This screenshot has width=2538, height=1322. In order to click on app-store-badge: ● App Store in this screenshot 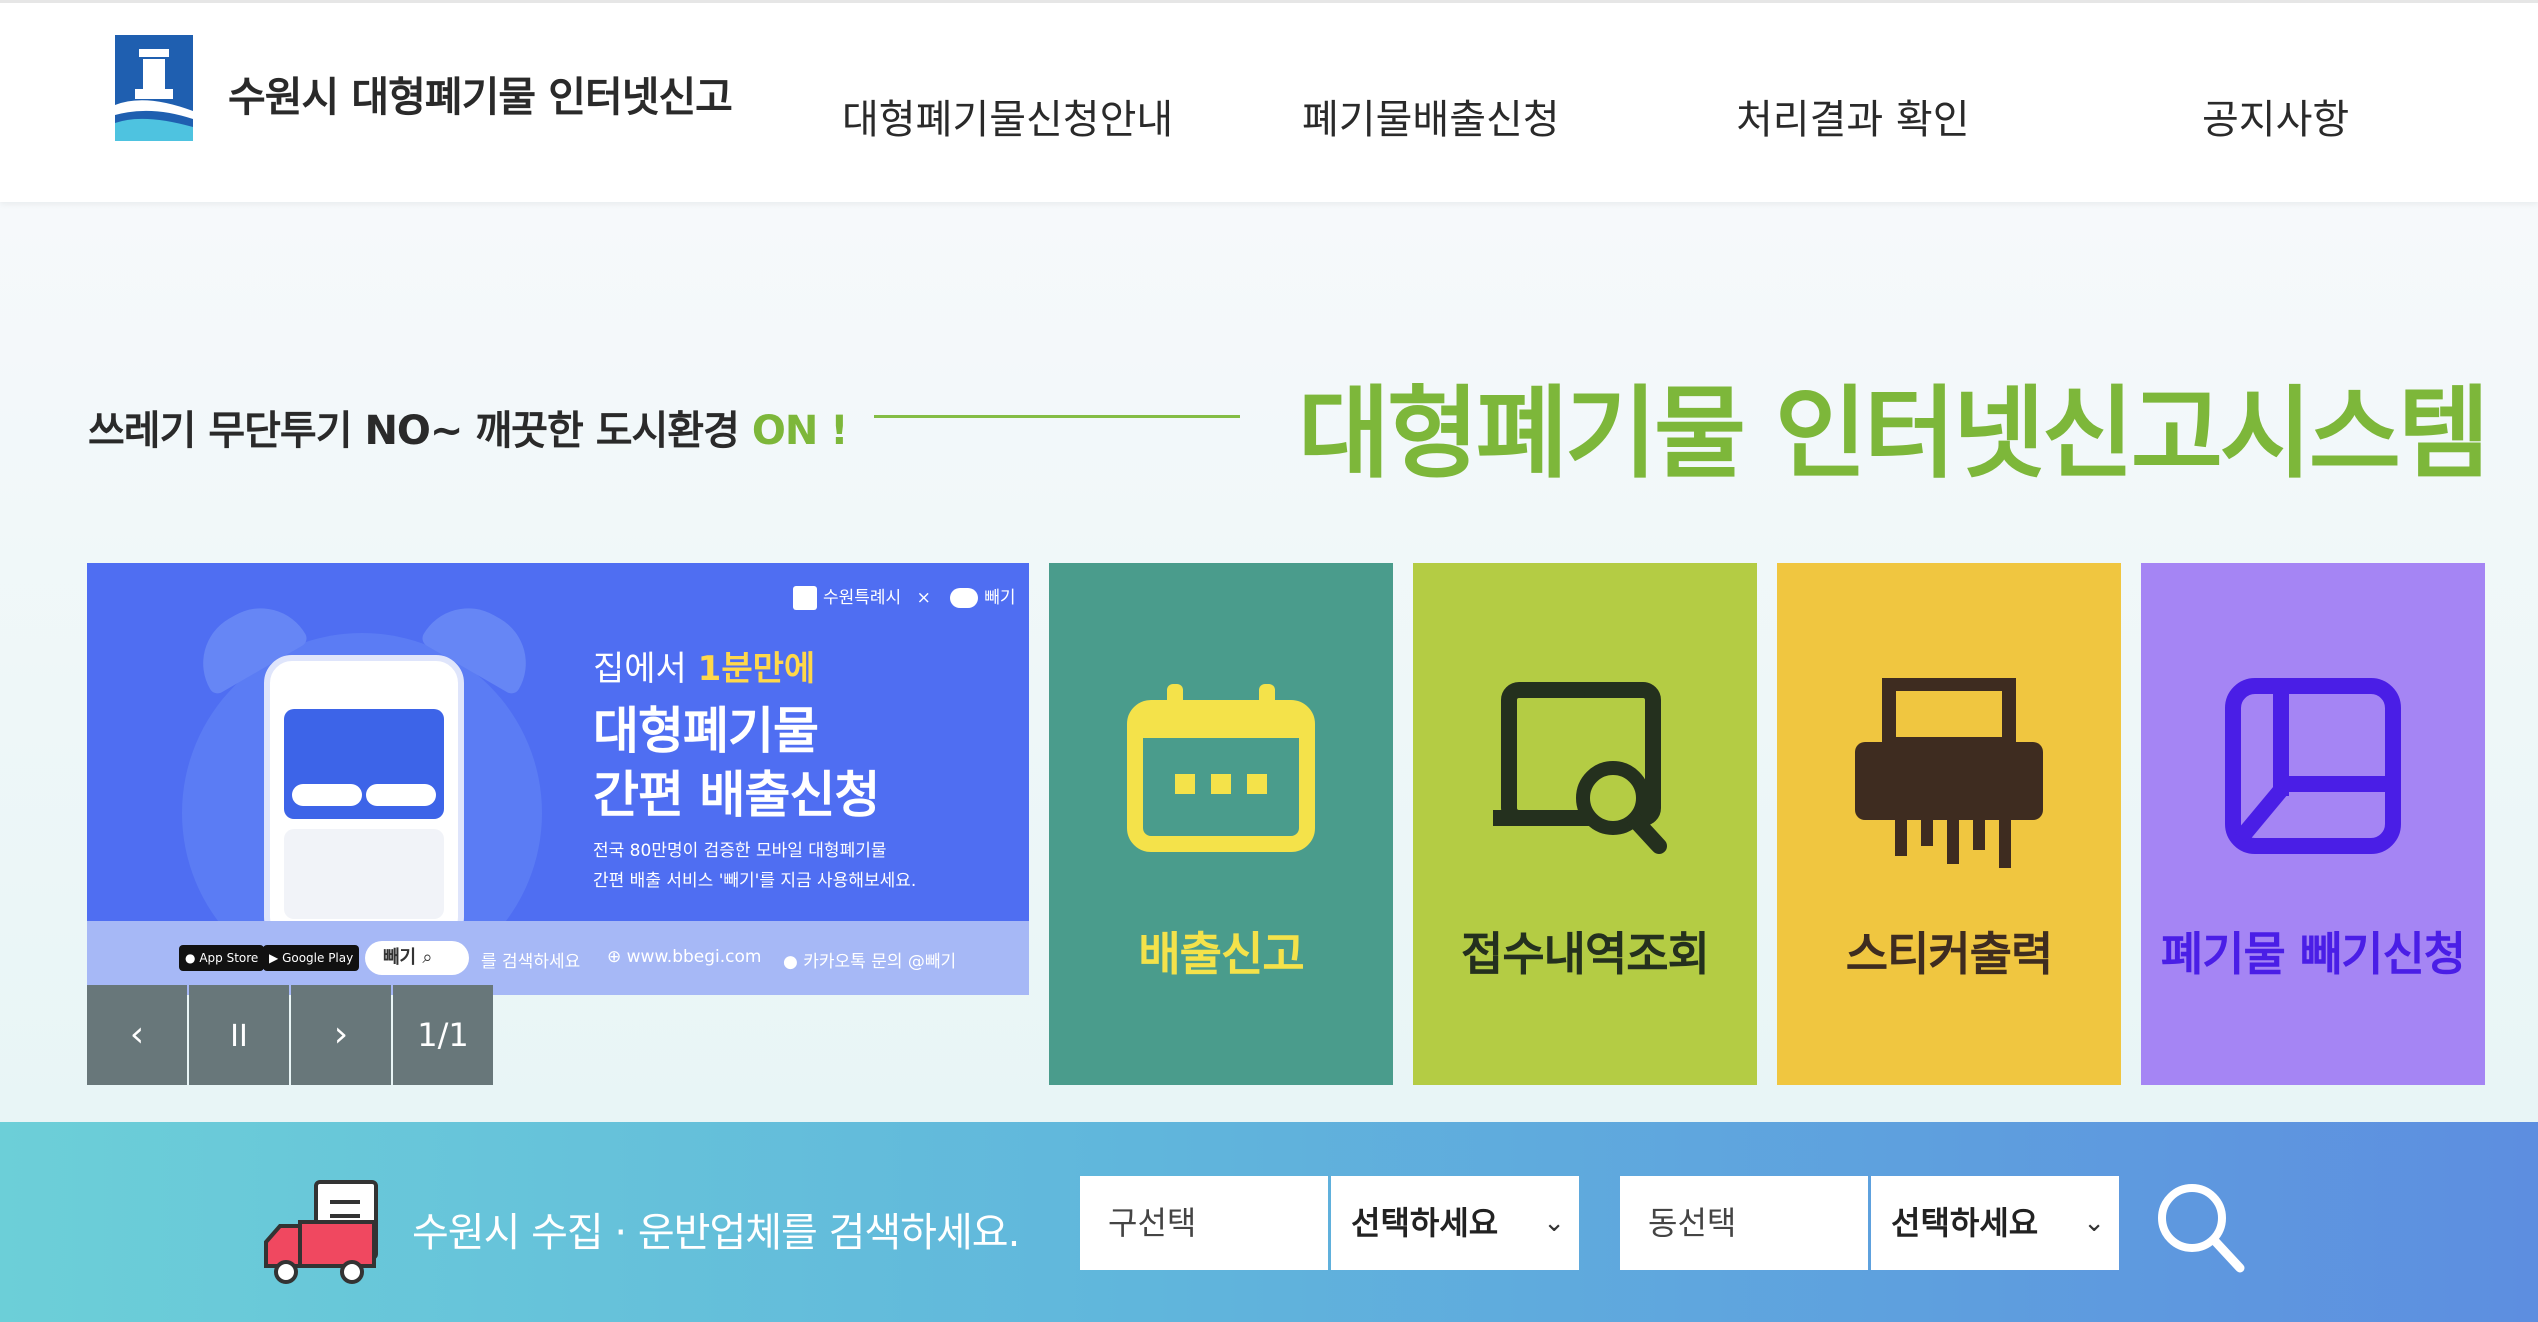, I will do `click(222, 958)`.